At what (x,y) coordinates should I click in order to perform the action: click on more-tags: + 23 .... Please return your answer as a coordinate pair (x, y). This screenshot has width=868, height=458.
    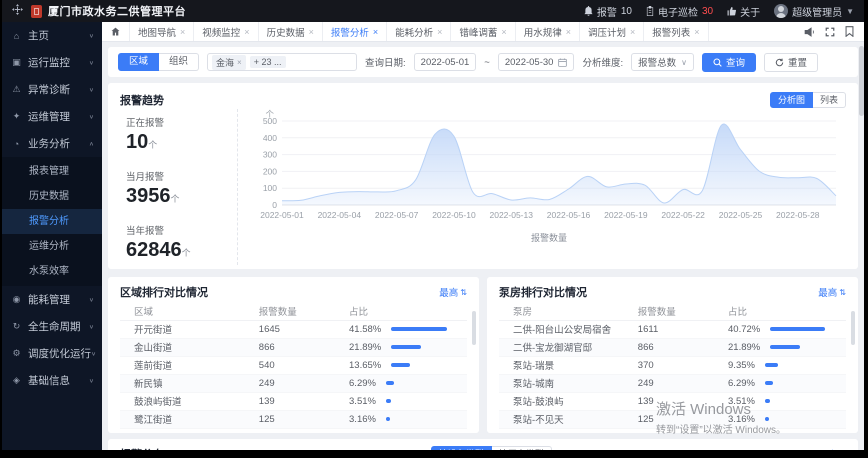
    Looking at the image, I should click on (267, 62).